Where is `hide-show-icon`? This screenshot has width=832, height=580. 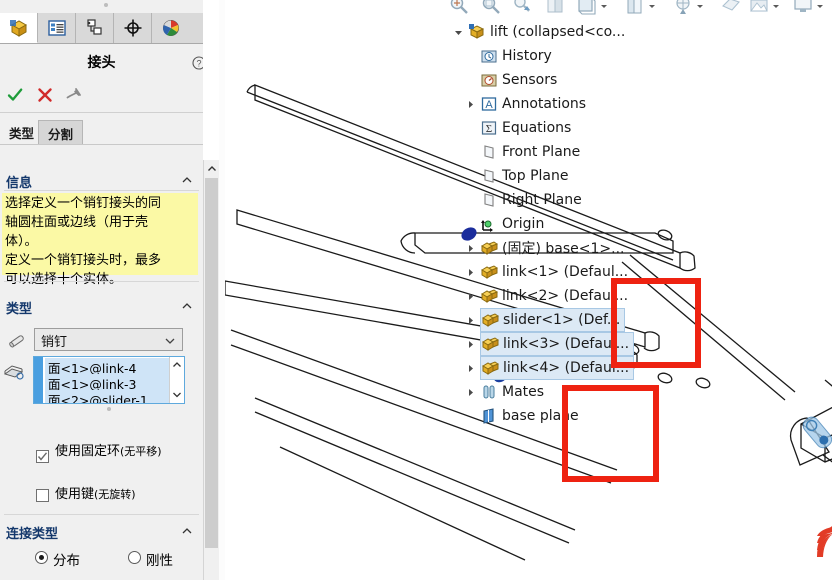
hide-show-icon is located at coordinates (731, 8).